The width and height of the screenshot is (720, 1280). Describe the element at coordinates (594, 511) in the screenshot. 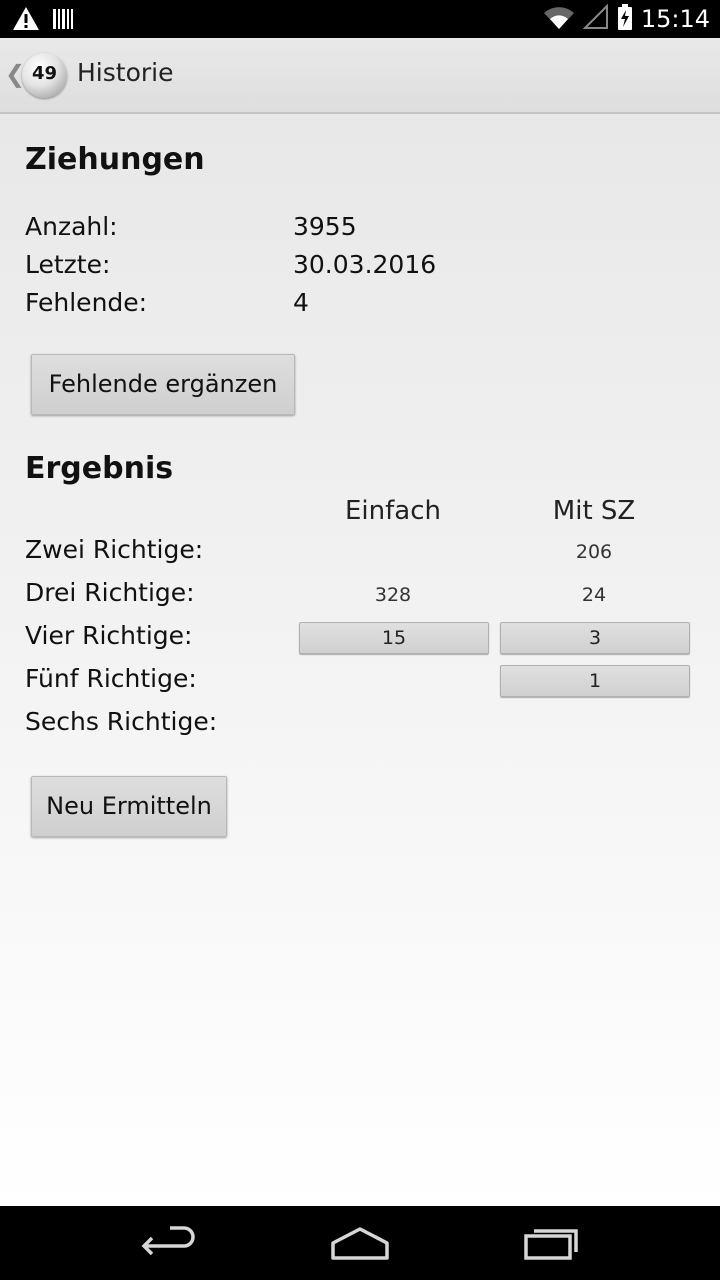

I see `column-header-mit-sz: Mit SZ` at that location.